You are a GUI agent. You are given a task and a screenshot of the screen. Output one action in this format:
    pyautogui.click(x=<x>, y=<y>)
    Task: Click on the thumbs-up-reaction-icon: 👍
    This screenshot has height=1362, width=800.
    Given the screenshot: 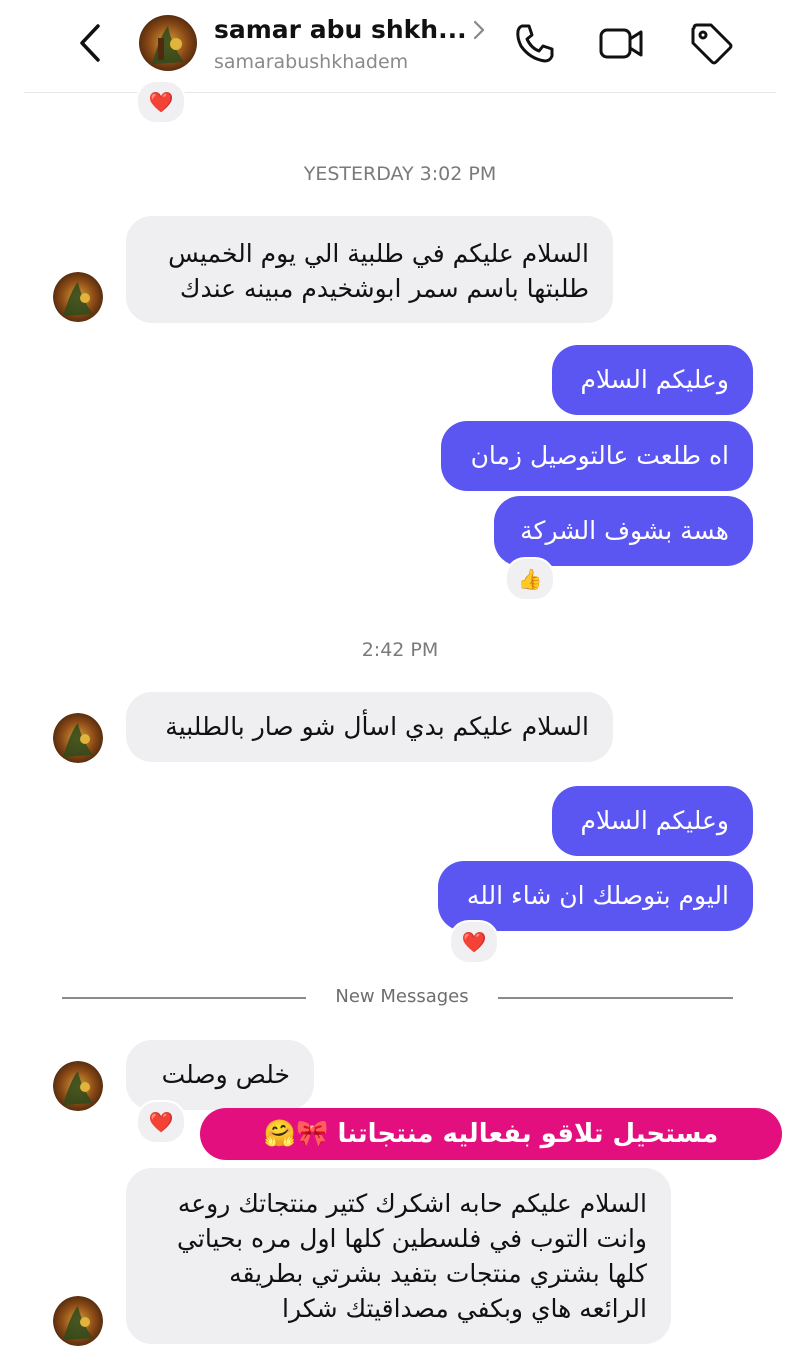 What is the action you would take?
    pyautogui.click(x=530, y=579)
    